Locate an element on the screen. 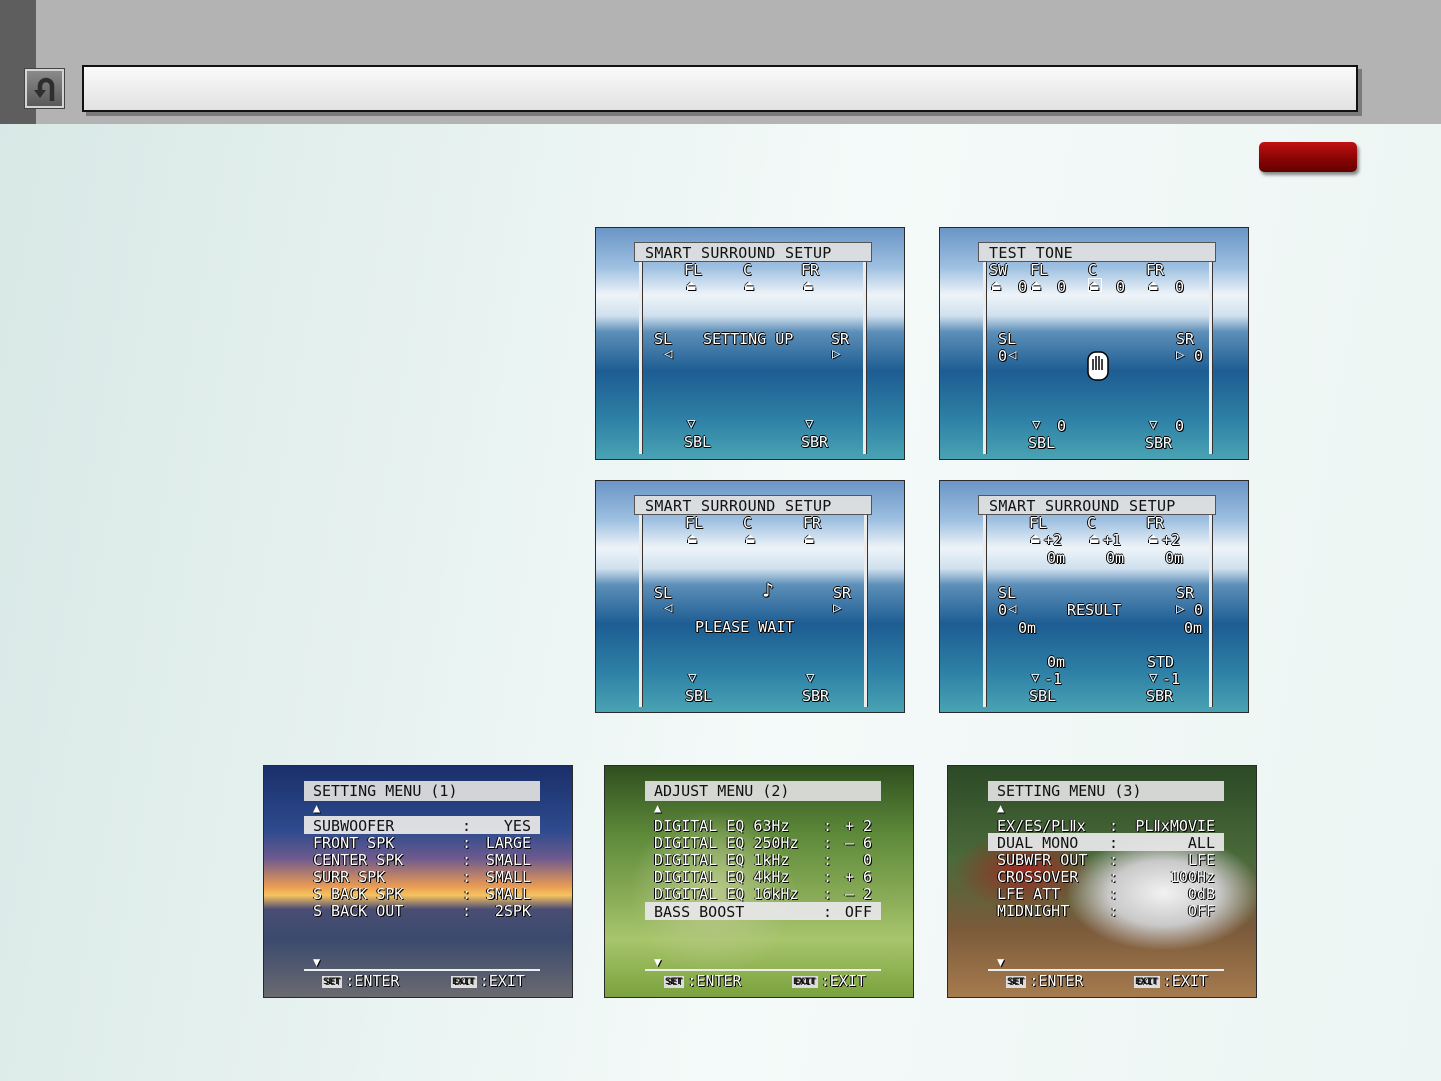 Image resolution: width=1441 pixels, height=1081 pixels. menu-row: S BACK SPK: SMALL is located at coordinates (422, 894).